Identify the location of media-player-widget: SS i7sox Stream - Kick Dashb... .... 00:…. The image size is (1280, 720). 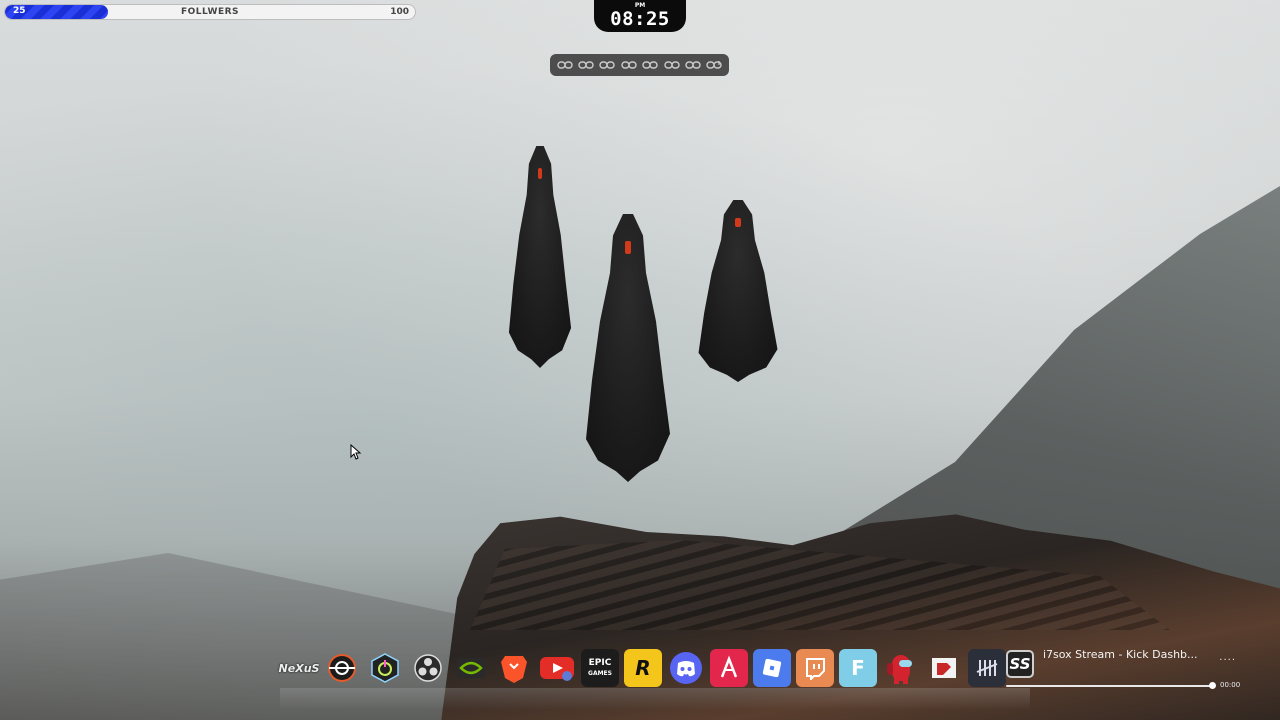
(1129, 671).